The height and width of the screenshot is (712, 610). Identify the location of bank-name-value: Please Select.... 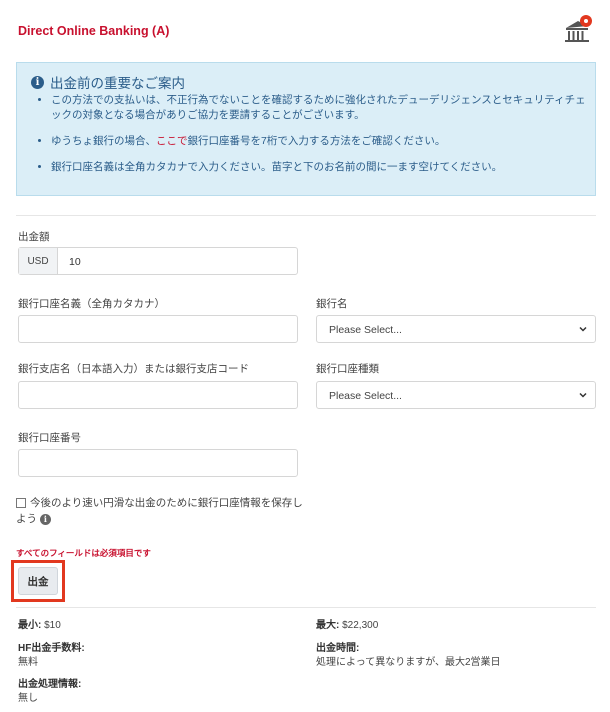
(365, 330).